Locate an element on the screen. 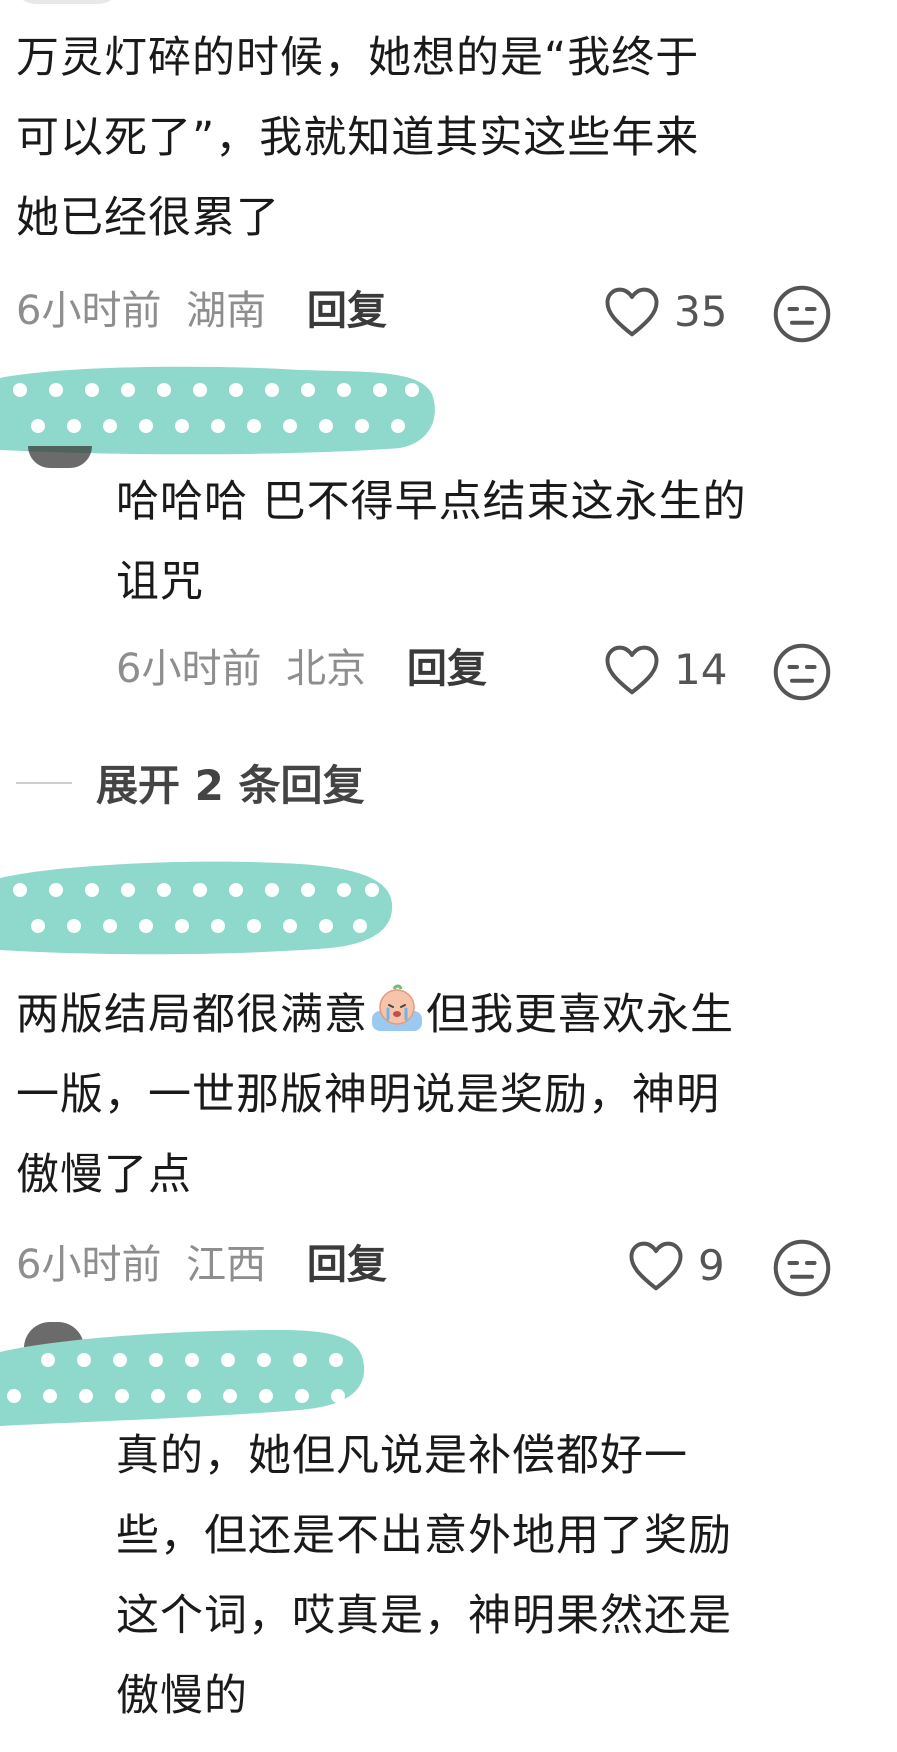  comment-location: 江西 is located at coordinates (226, 1265).